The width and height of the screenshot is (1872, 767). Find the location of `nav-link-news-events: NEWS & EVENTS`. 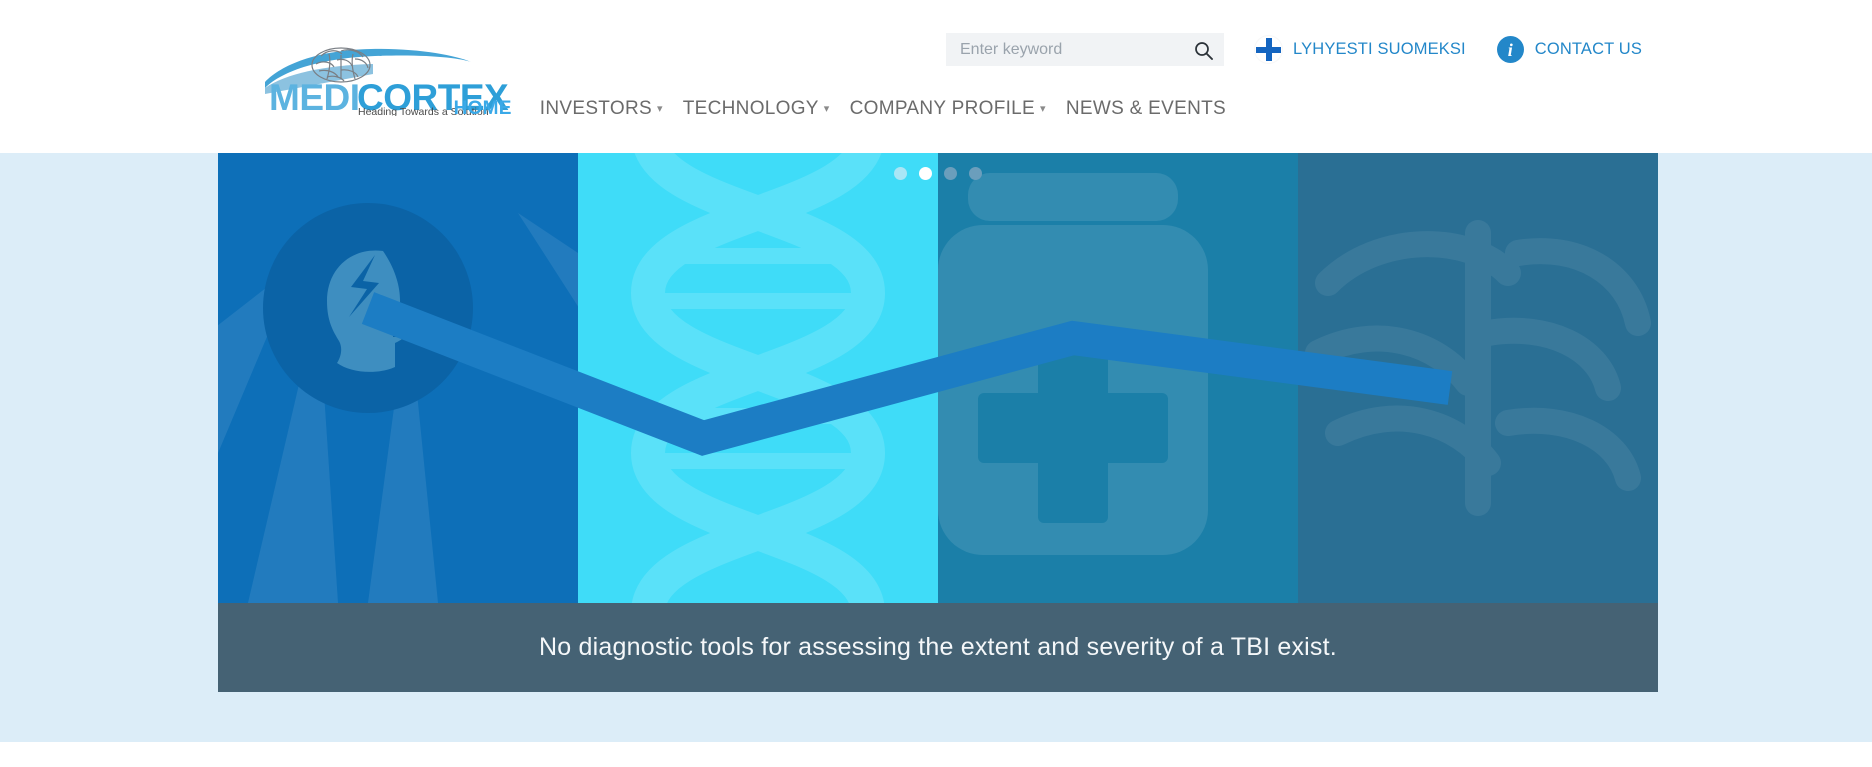

nav-link-news-events: NEWS & EVENTS is located at coordinates (1146, 109).